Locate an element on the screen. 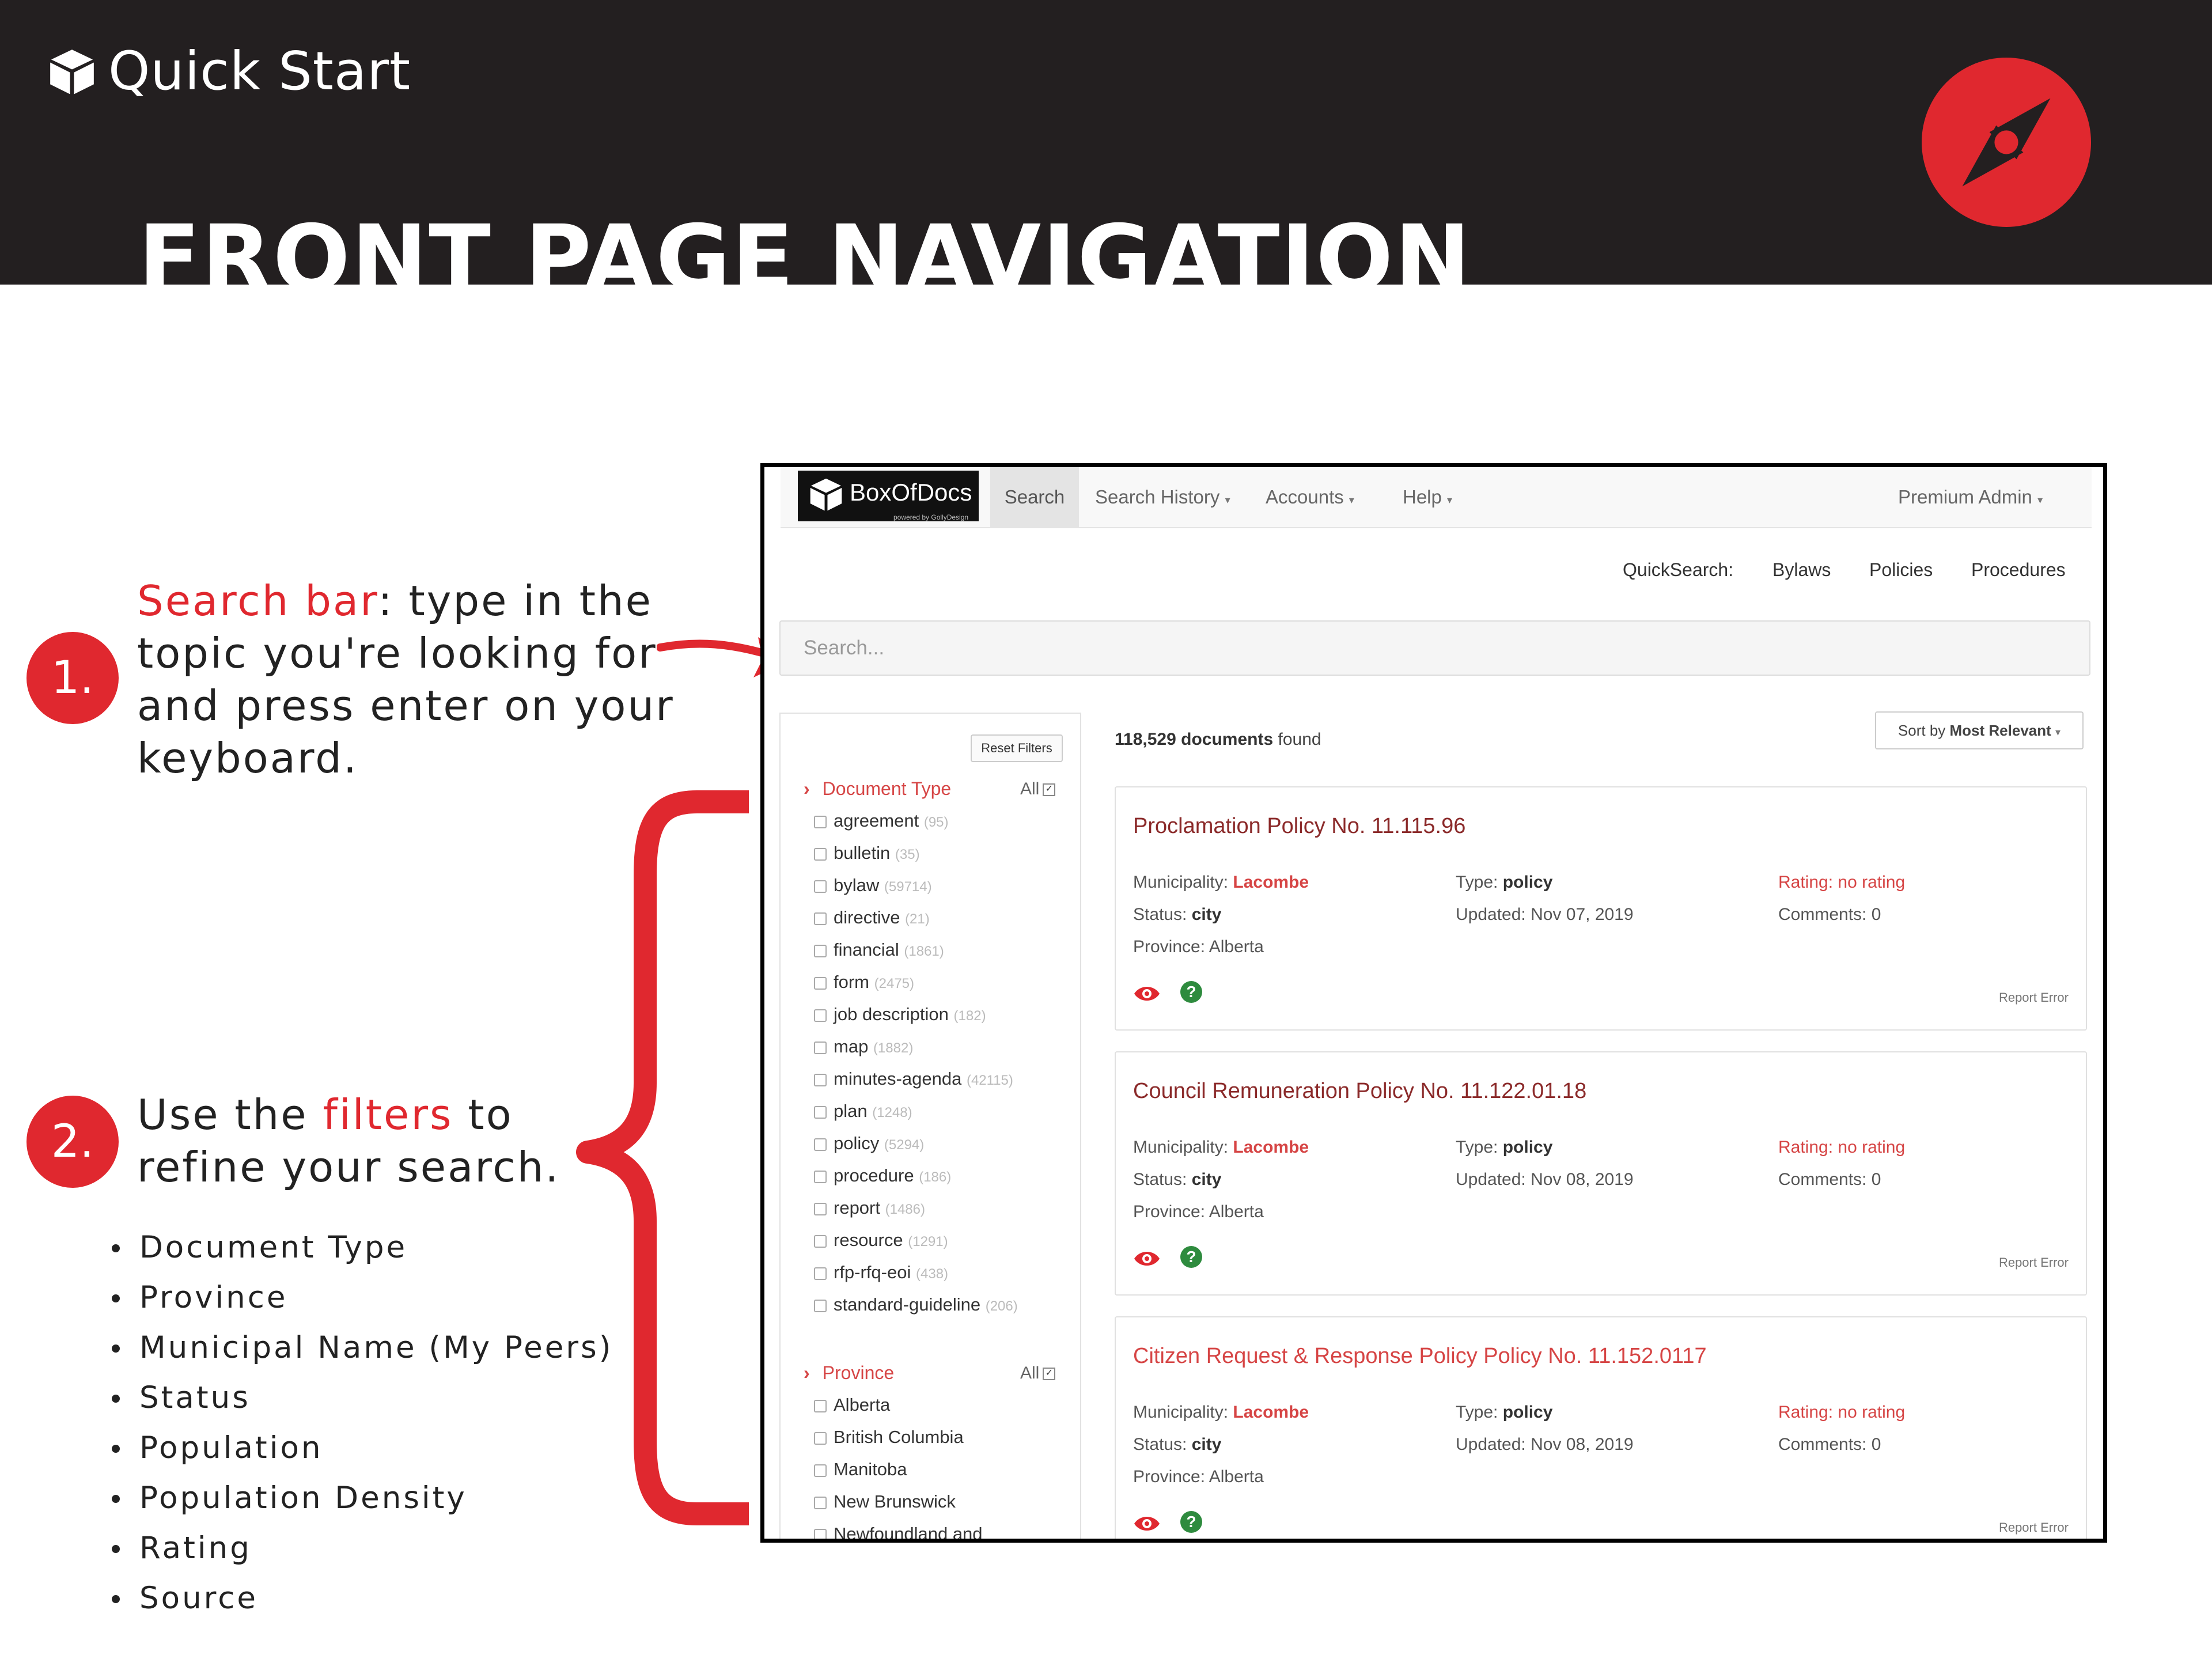  filter-item: New Brunswick is located at coordinates (885, 1501).